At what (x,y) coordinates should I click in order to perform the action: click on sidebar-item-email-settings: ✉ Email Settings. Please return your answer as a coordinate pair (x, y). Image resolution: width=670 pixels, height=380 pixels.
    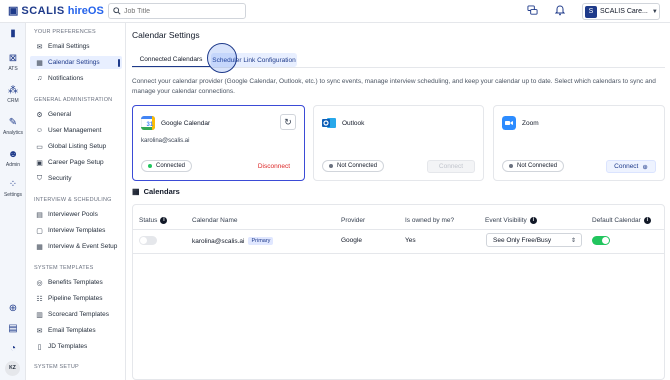
    Looking at the image, I should click on (76, 46).